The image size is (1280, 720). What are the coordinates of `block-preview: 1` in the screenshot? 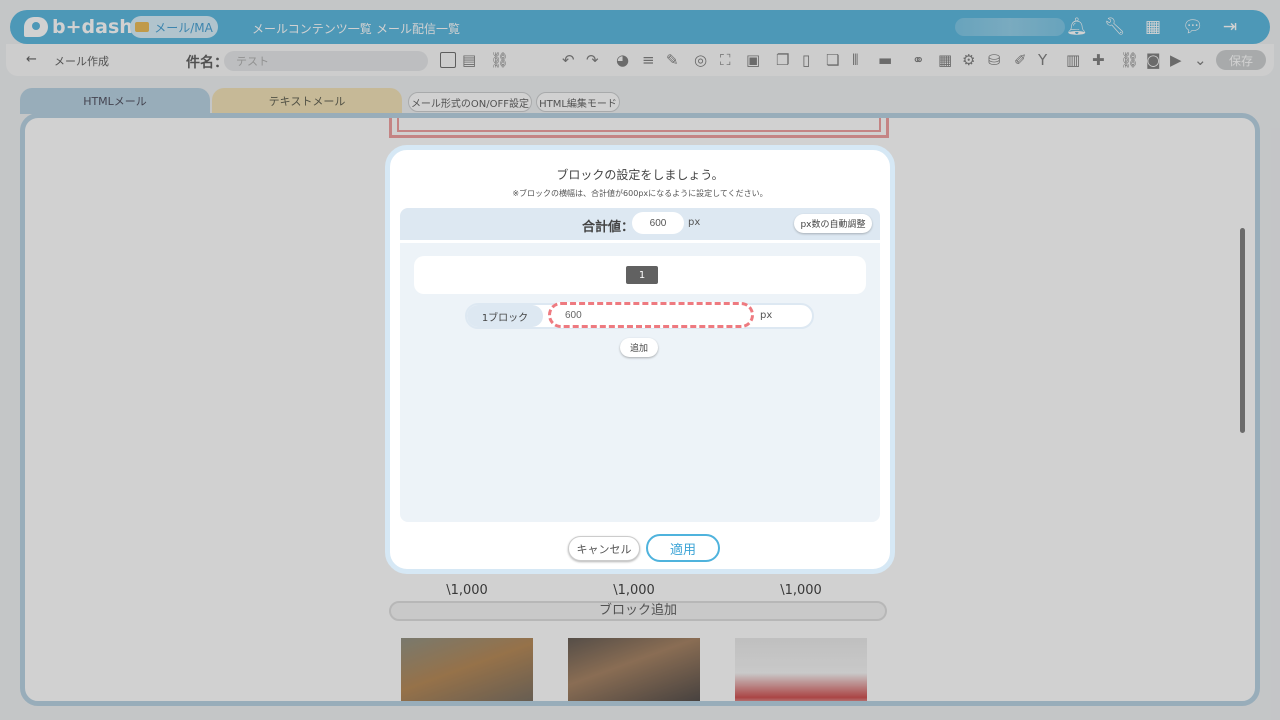 It's located at (640, 275).